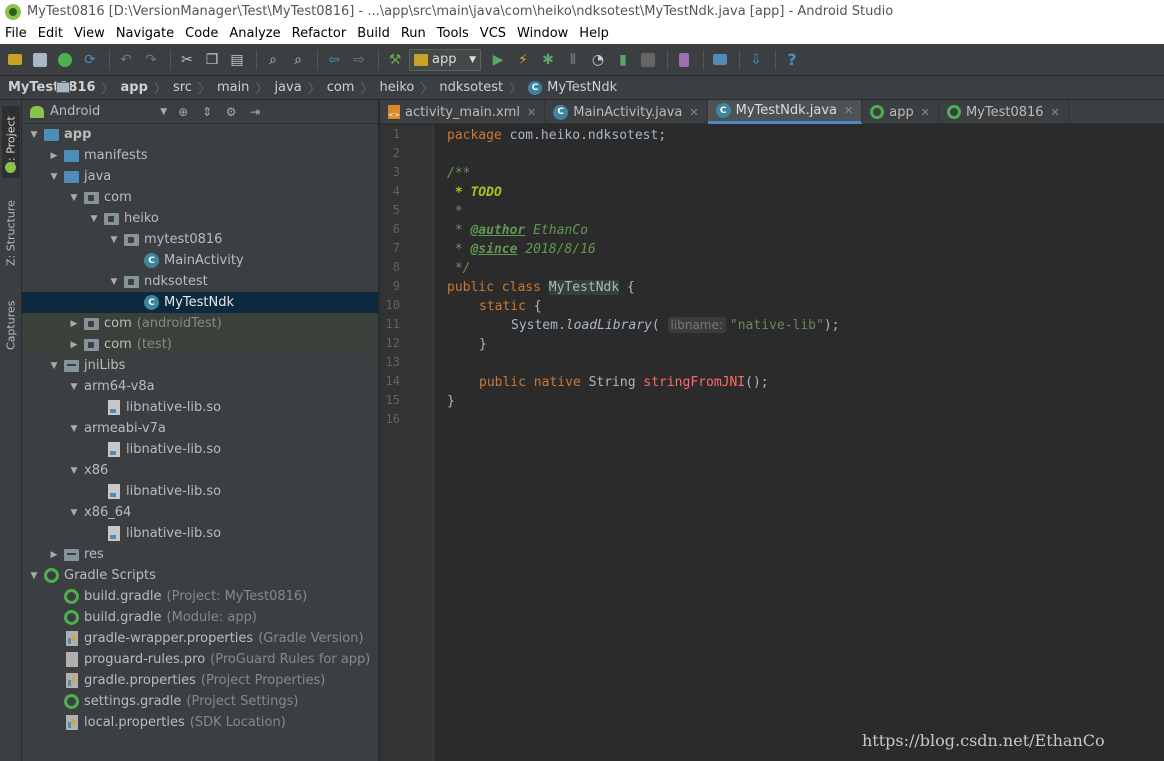  Describe the element at coordinates (523, 60) in the screenshot. I see `apply-changes-icon: ⚡` at that location.